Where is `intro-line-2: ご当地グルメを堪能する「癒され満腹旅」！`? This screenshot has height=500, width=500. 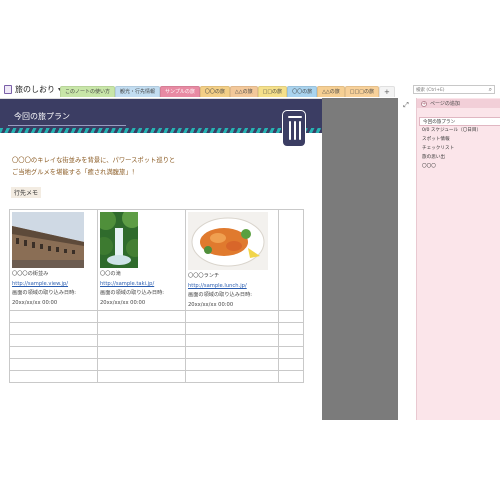 intro-line-2: ご当地グルメを堪能する「癒され満腹旅」！ is located at coordinates (75, 172).